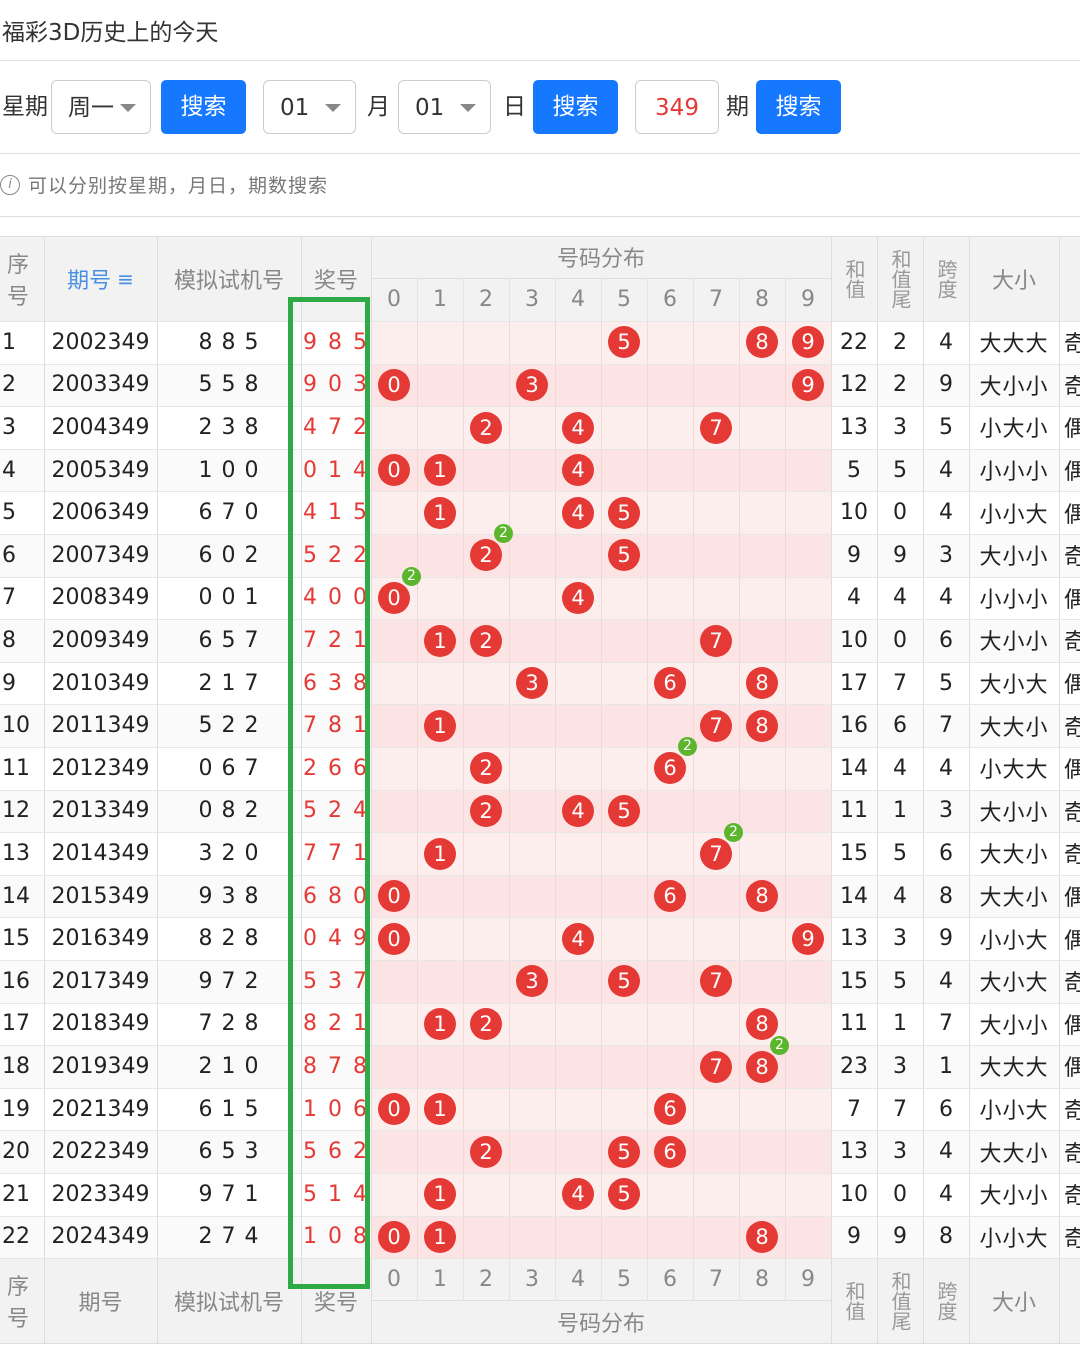  I want to click on row-seq: 20, so click(16, 1152).